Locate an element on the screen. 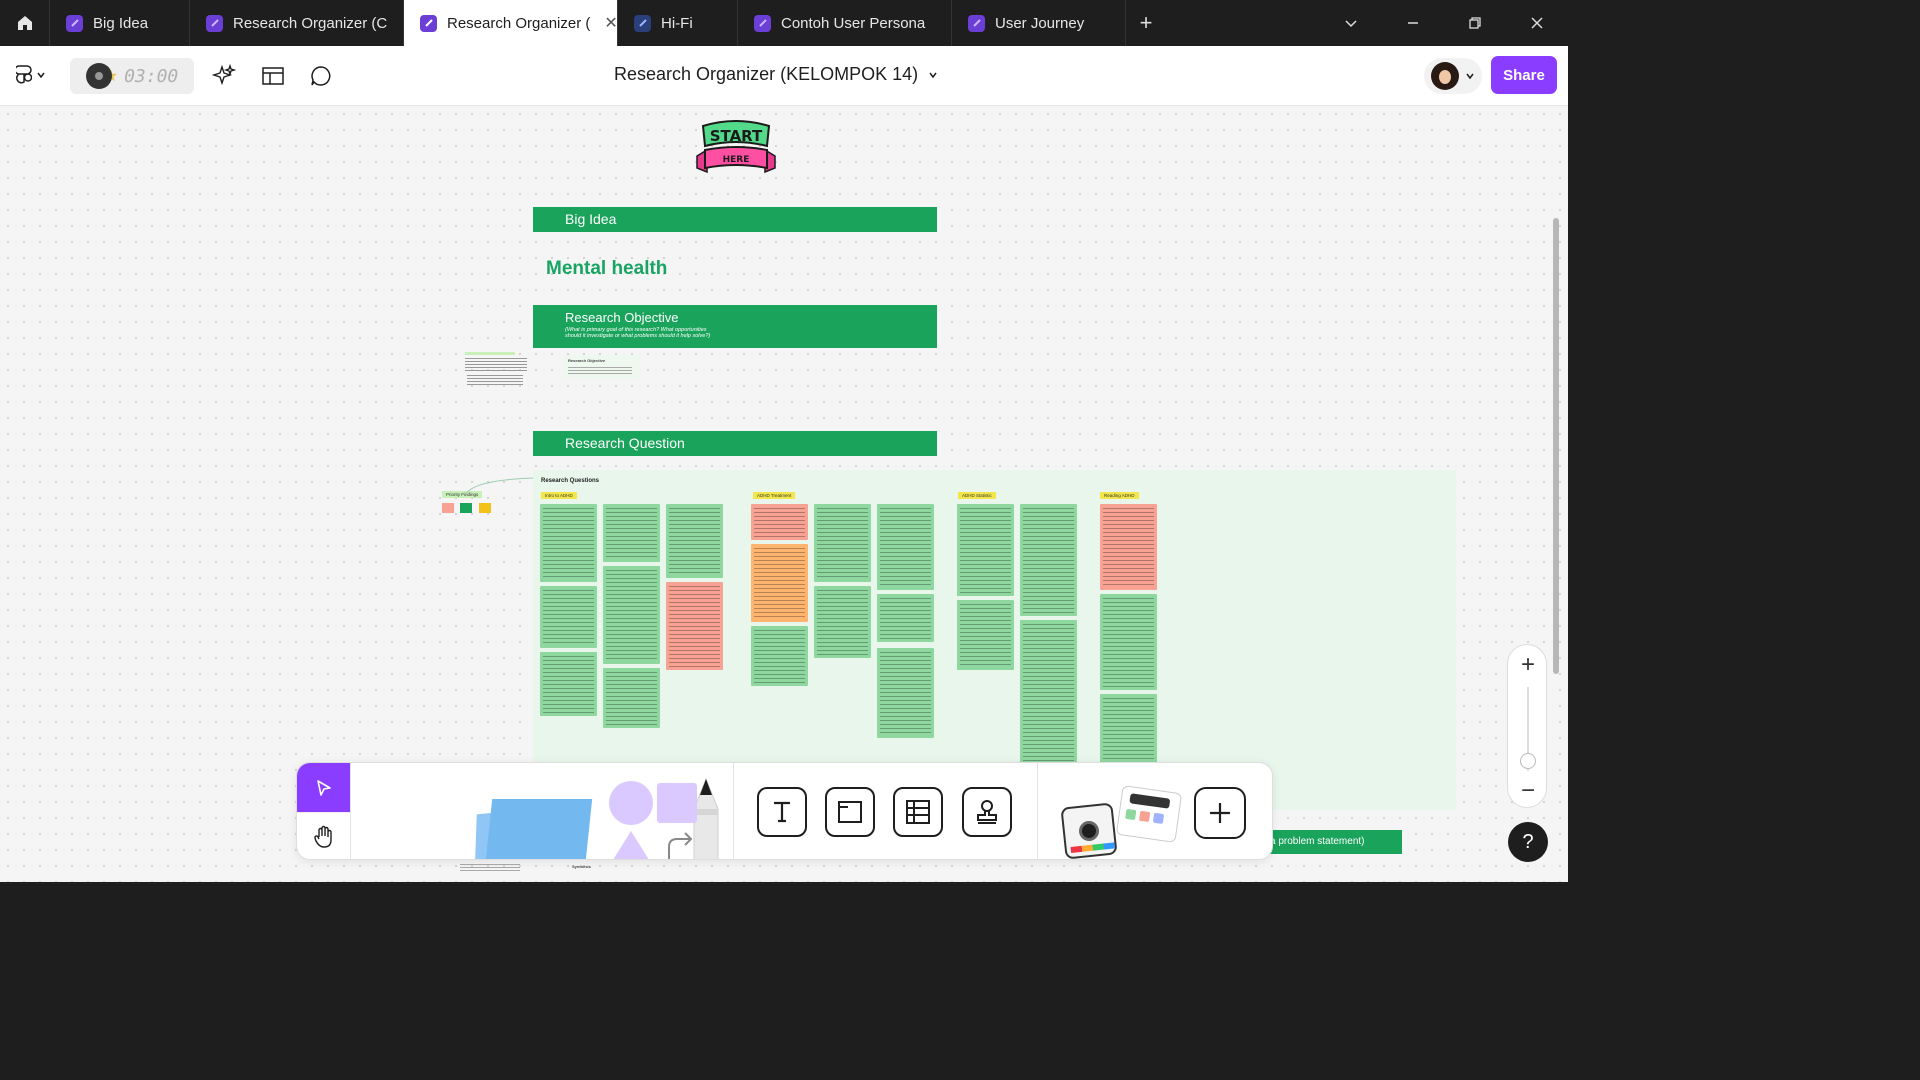  category-tag: ADHD Statistic is located at coordinates (977, 495).